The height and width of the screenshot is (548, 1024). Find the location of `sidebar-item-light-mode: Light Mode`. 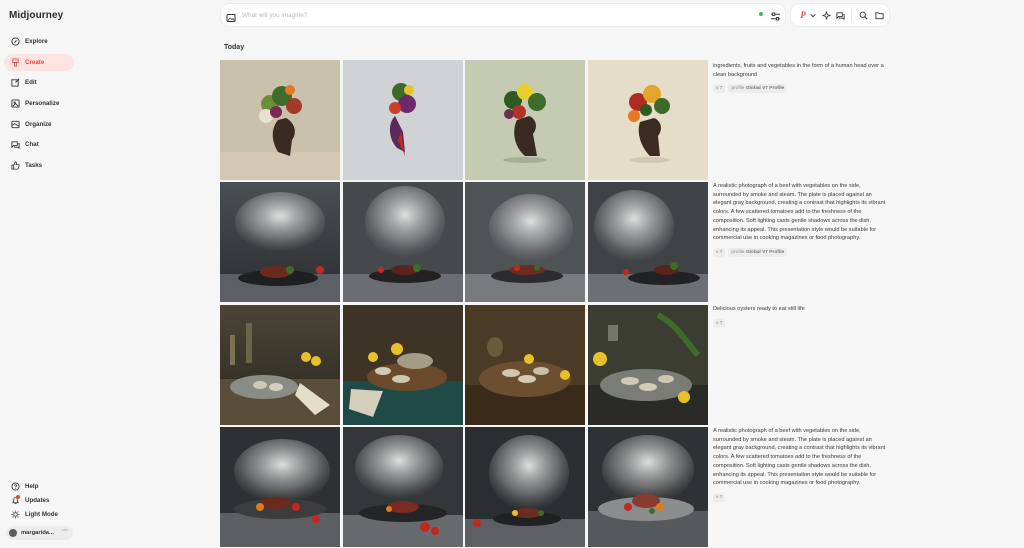

sidebar-item-light-mode: Light Mode is located at coordinates (39, 514).